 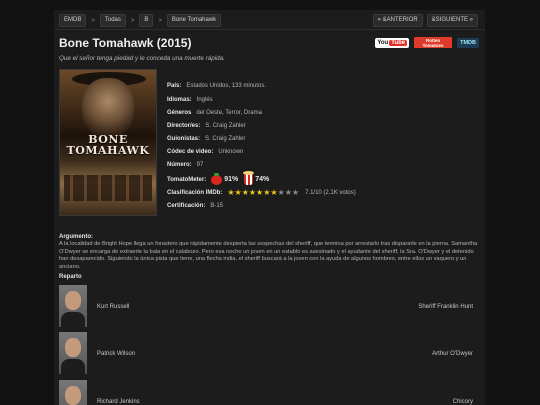 I want to click on detail-value: Estados Unidos, 133 minutos., so click(x=226, y=86).